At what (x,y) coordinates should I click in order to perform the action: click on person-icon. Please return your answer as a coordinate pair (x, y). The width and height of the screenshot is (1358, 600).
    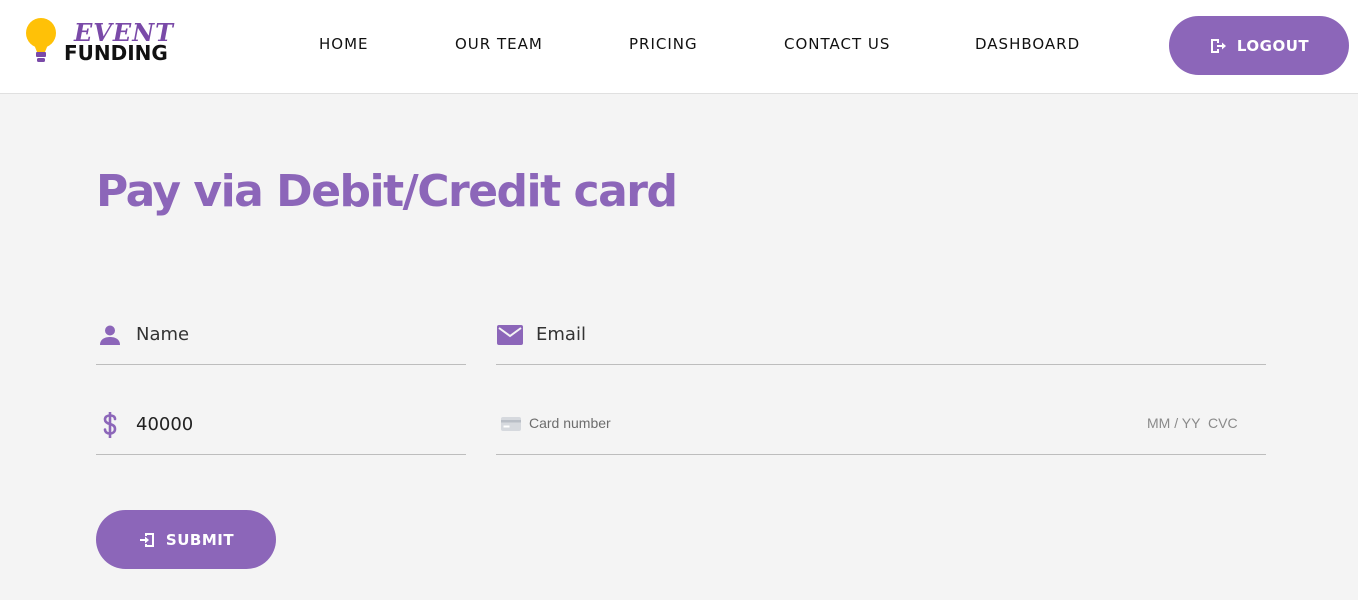
    Looking at the image, I should click on (110, 335).